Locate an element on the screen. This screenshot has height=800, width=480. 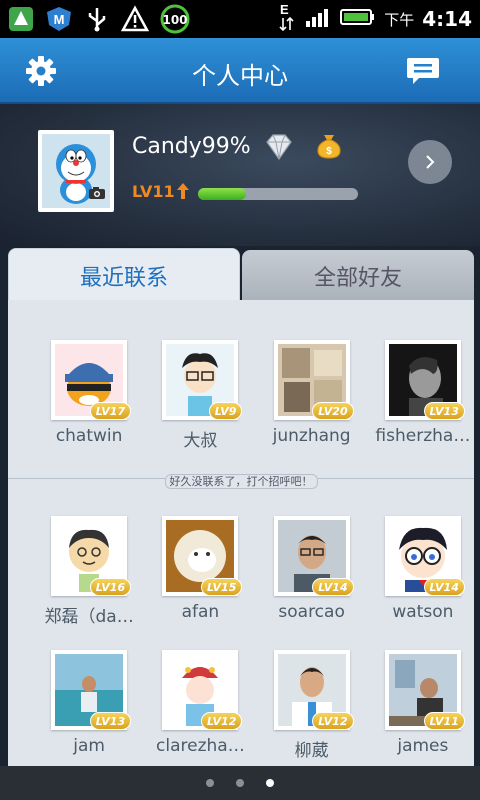
svg-text: E is located at coordinates (284, 9).